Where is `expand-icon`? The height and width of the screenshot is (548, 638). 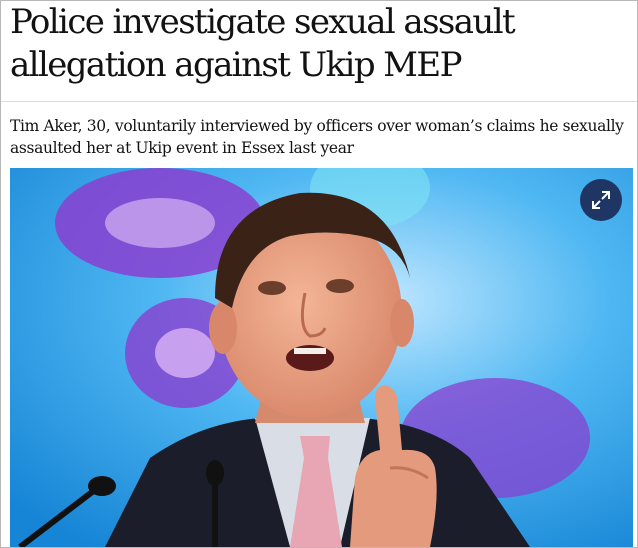 expand-icon is located at coordinates (601, 200).